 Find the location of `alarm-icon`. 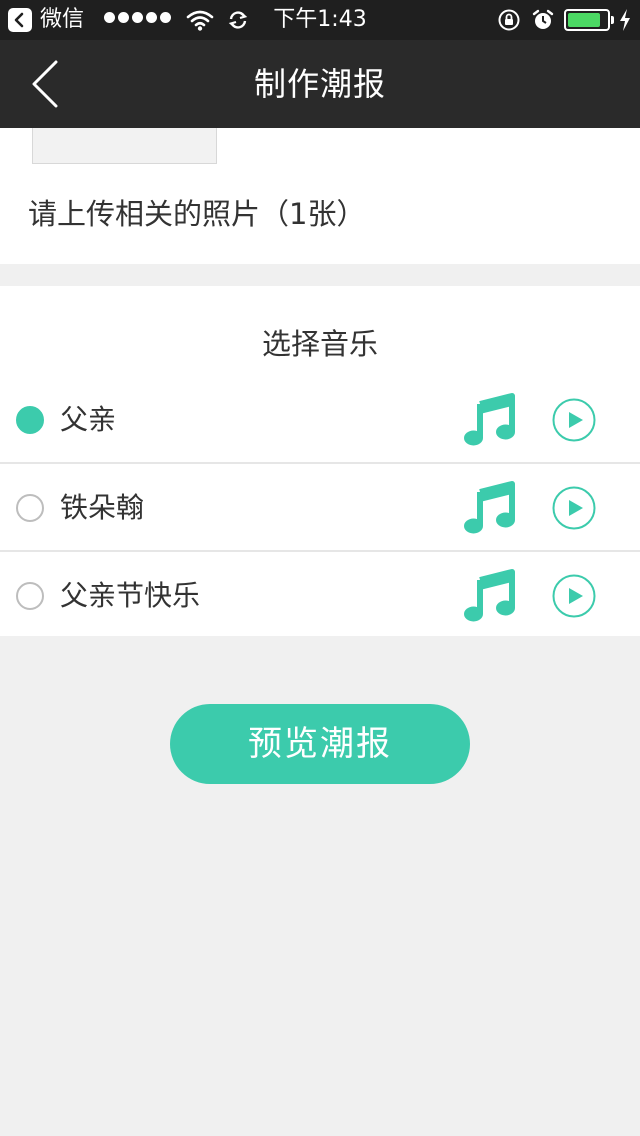

alarm-icon is located at coordinates (543, 23).